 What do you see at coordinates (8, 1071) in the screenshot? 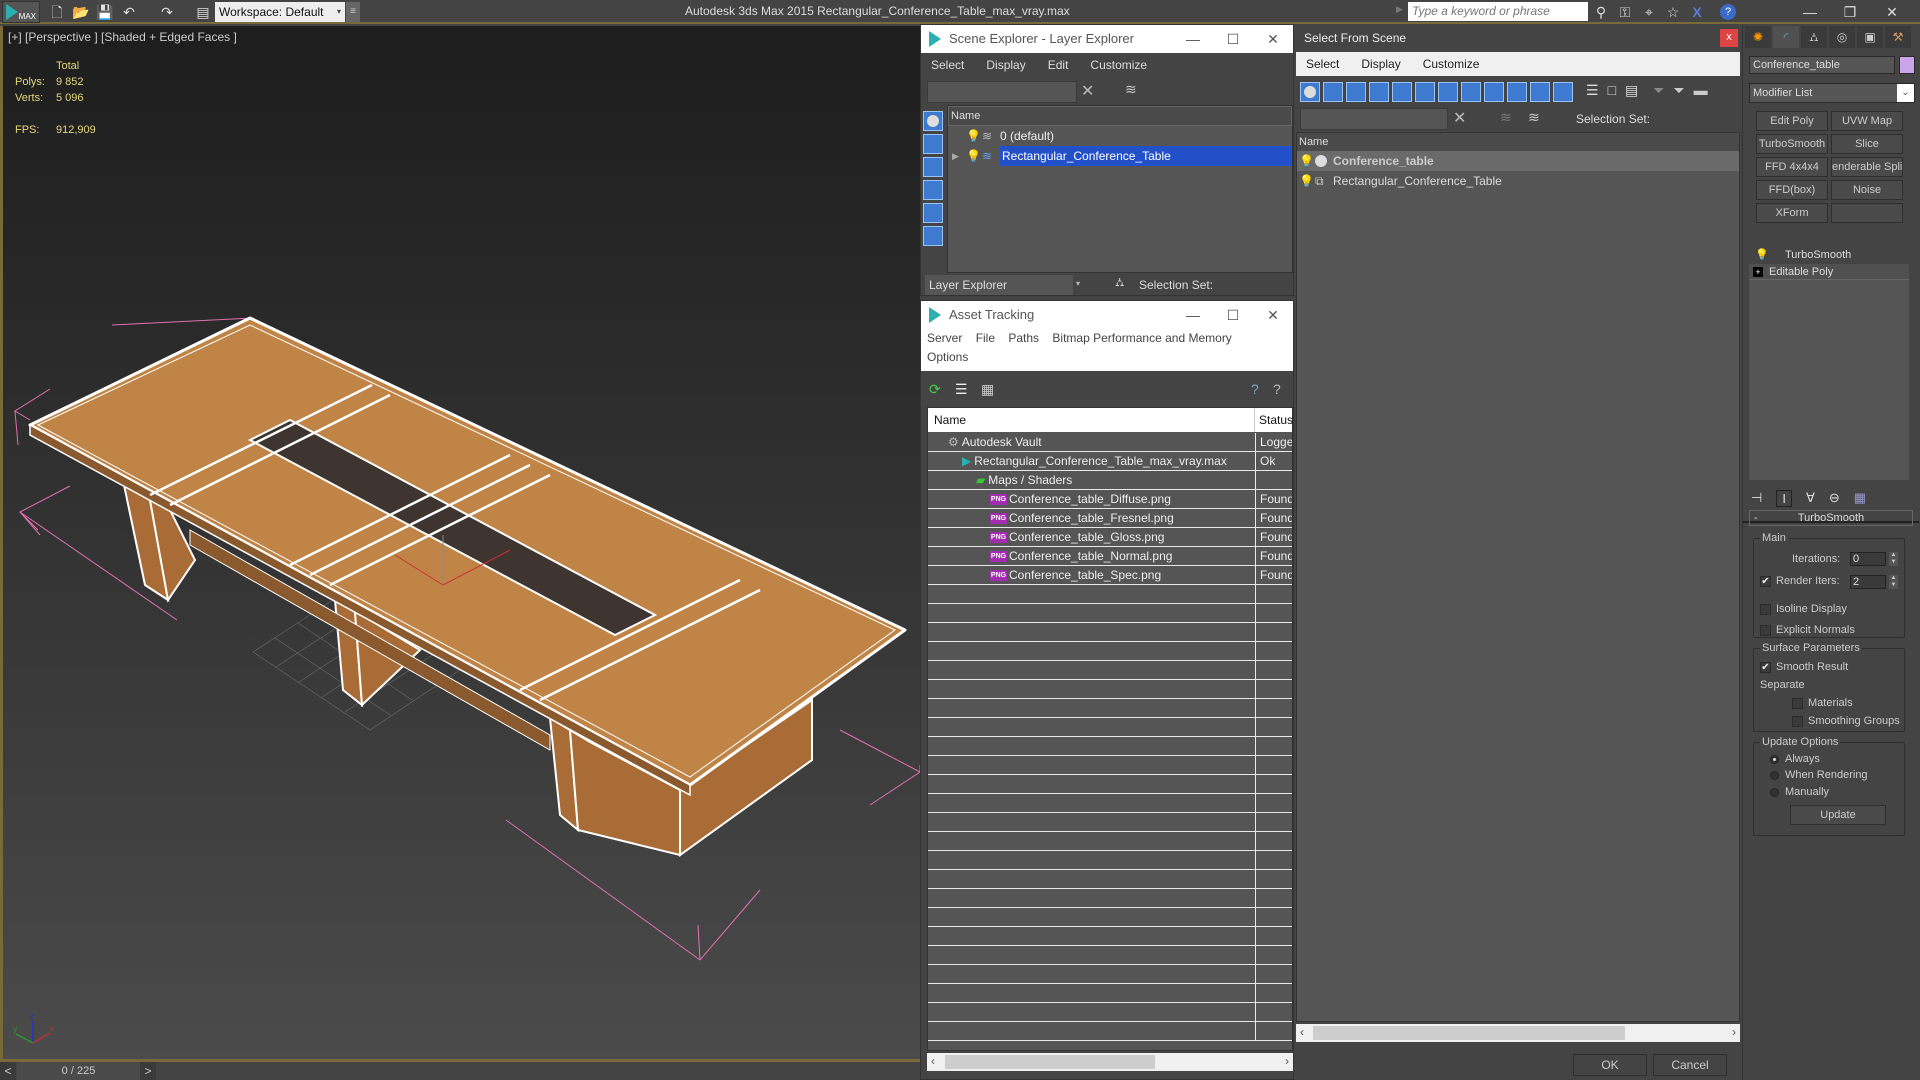
I see `previous-frame-button: <` at bounding box center [8, 1071].